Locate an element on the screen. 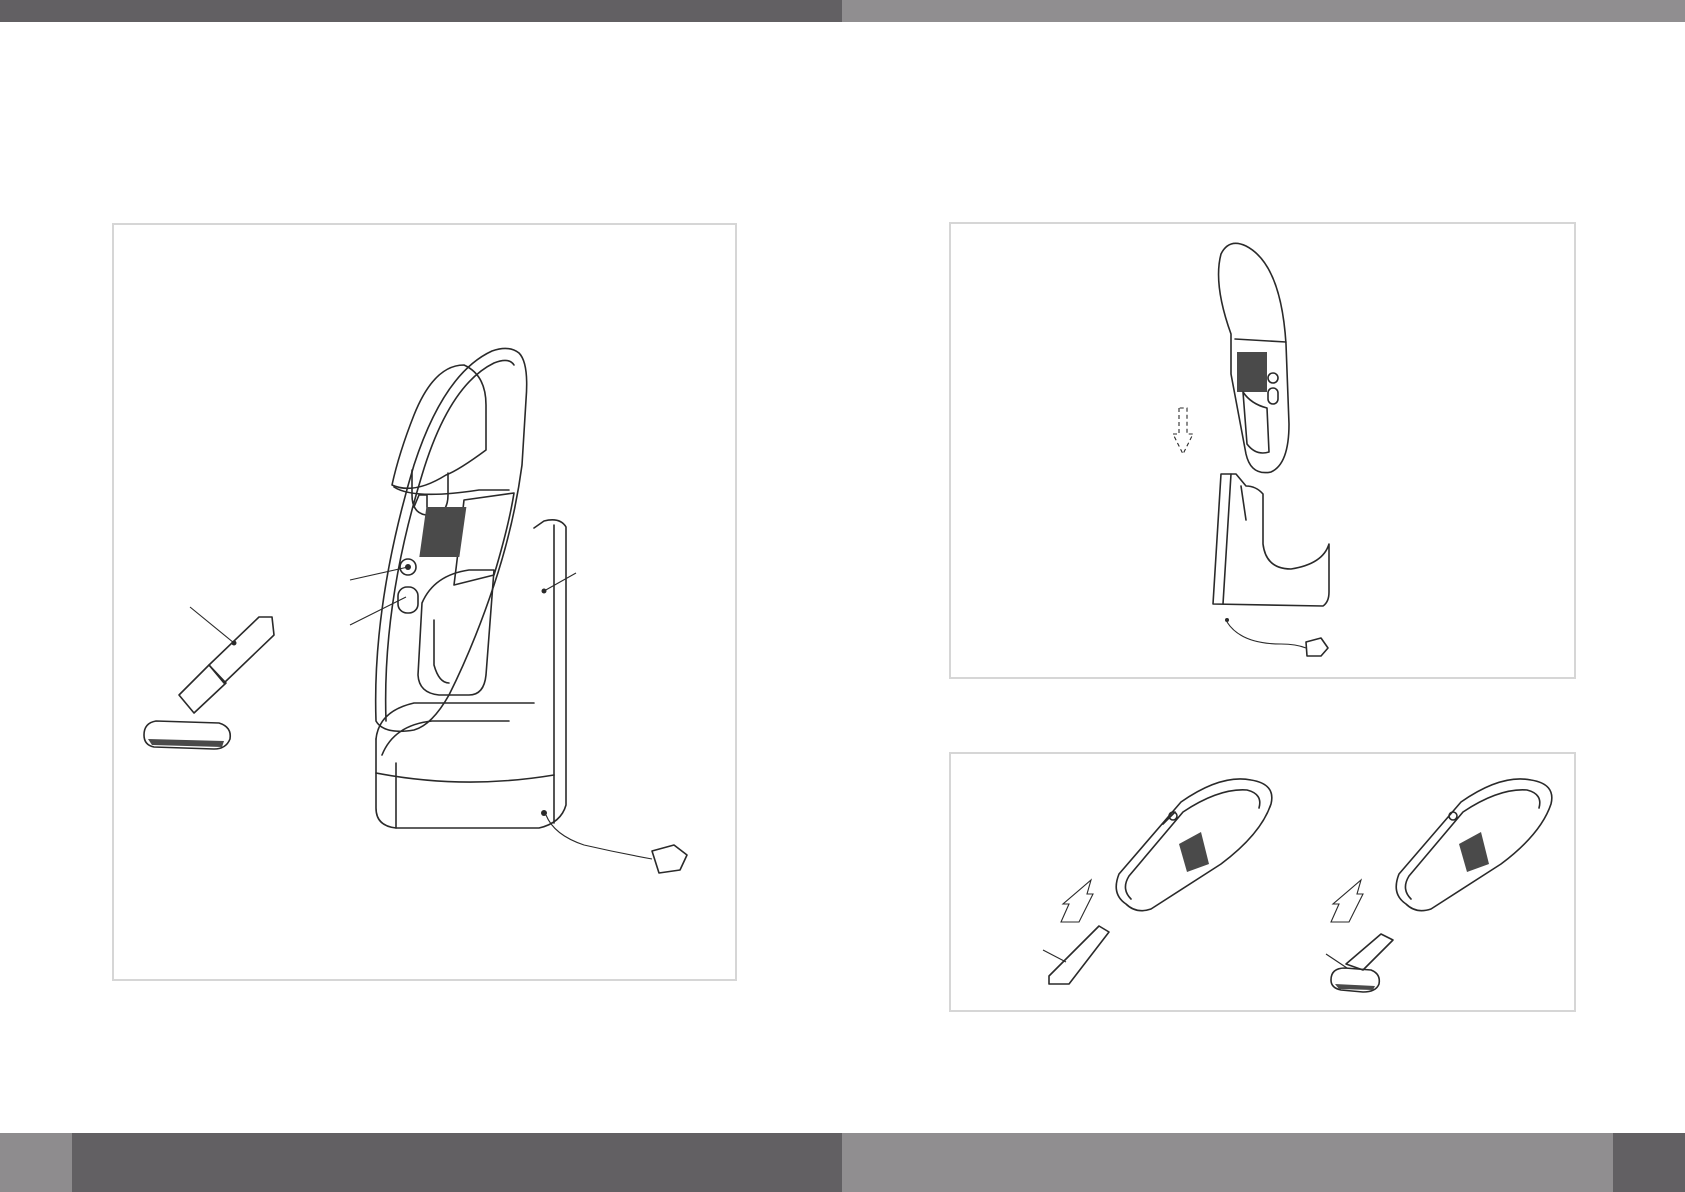 Image resolution: width=1685 pixels, height=1192 pixels. docking-illustration is located at coordinates (1251, 449).